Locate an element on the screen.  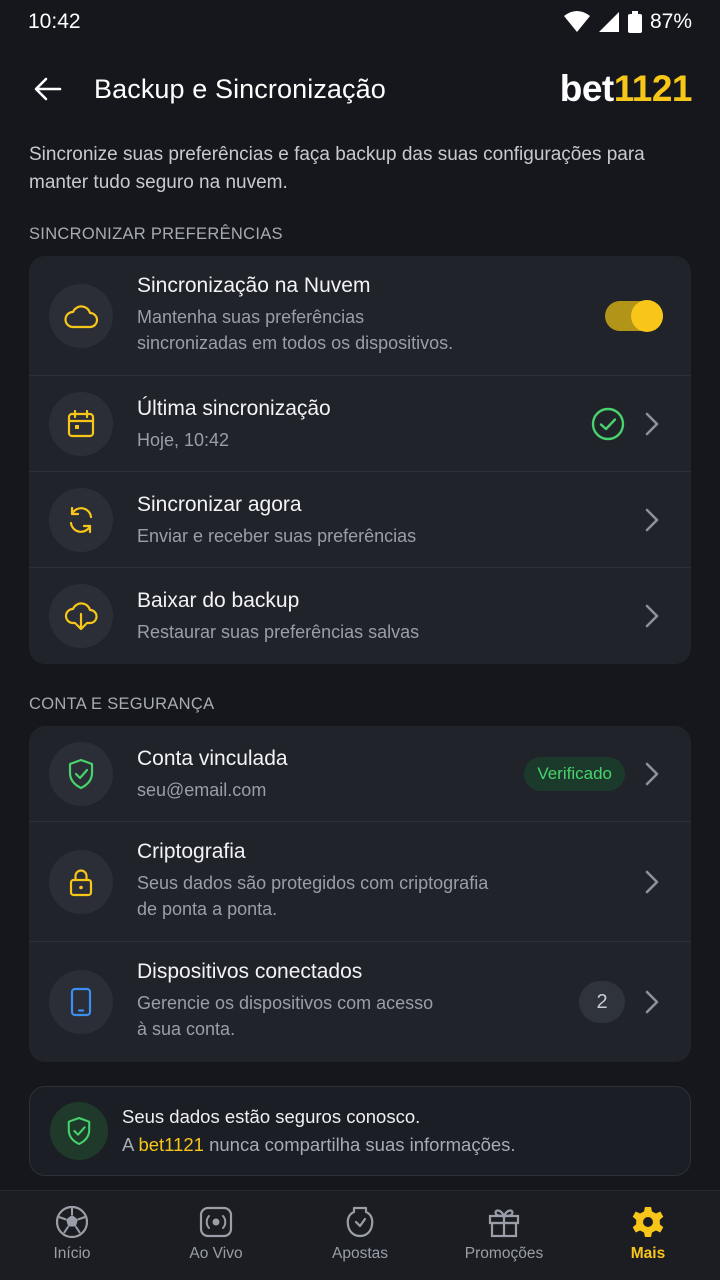
soccer-ball-icon is located at coordinates (72, 1222).